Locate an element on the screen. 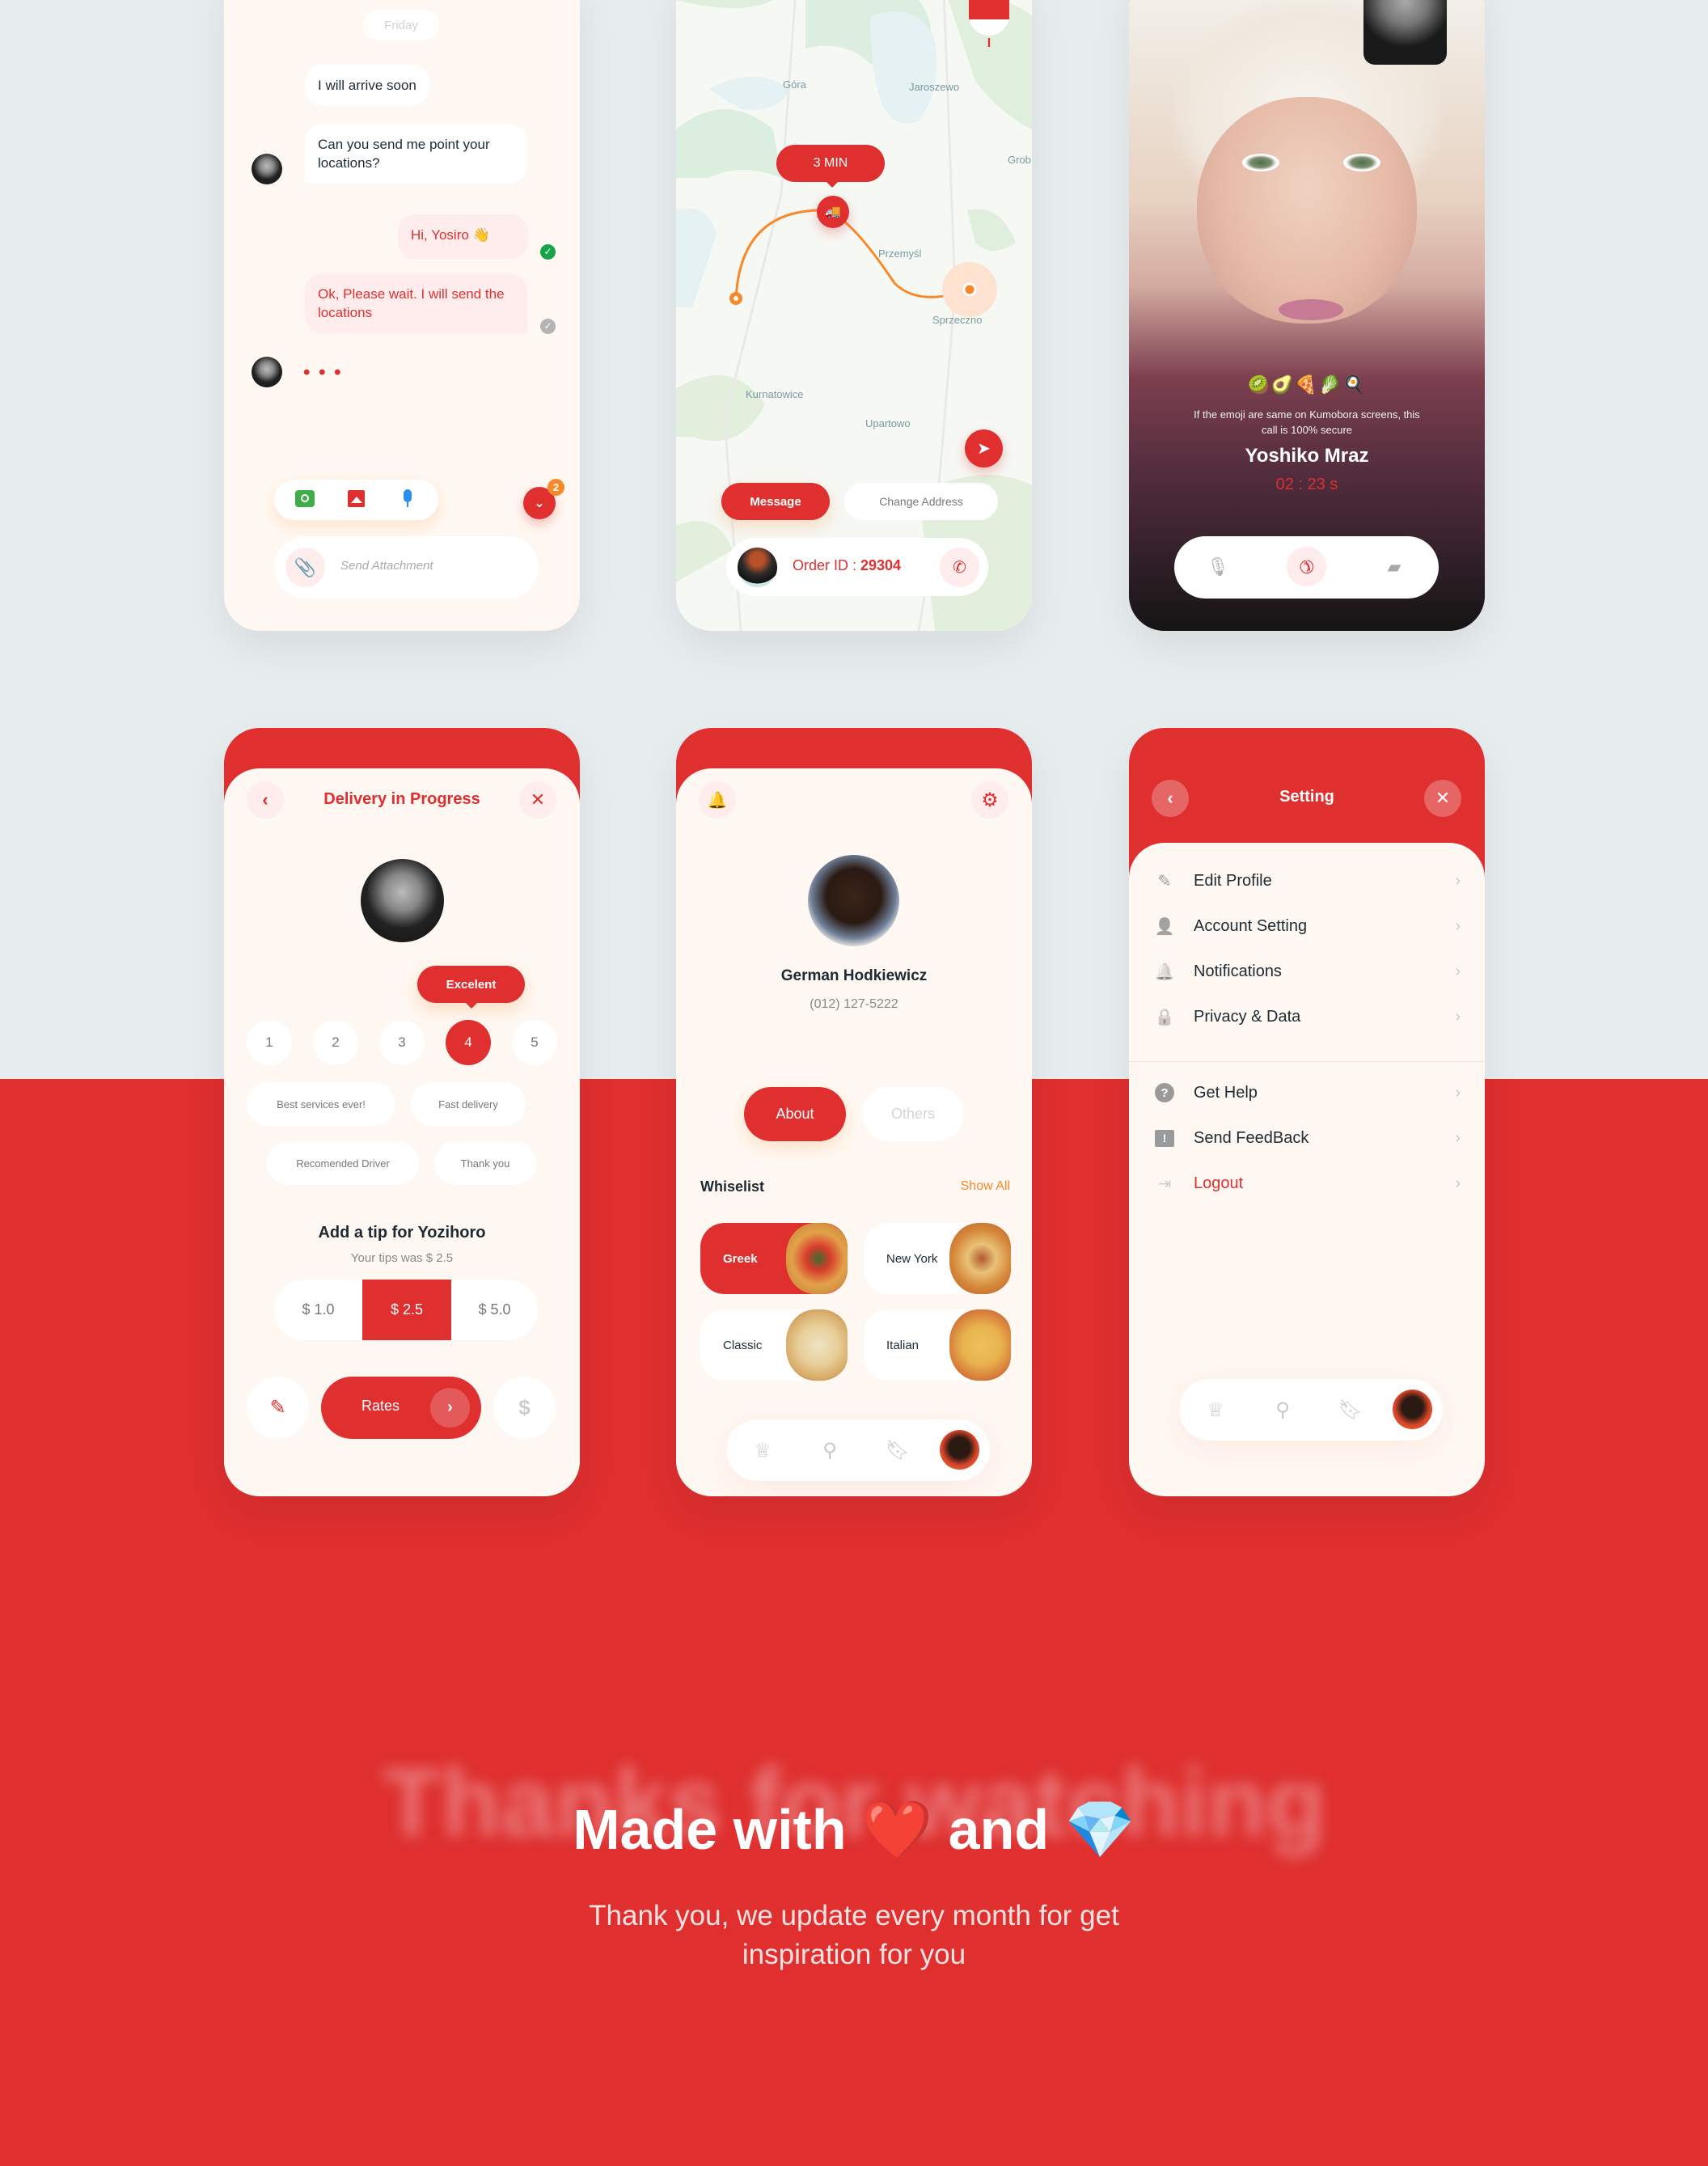 The height and width of the screenshot is (2166, 1708). settings-item-send-feedback: ! Send FeedBack › is located at coordinates (1307, 1138).